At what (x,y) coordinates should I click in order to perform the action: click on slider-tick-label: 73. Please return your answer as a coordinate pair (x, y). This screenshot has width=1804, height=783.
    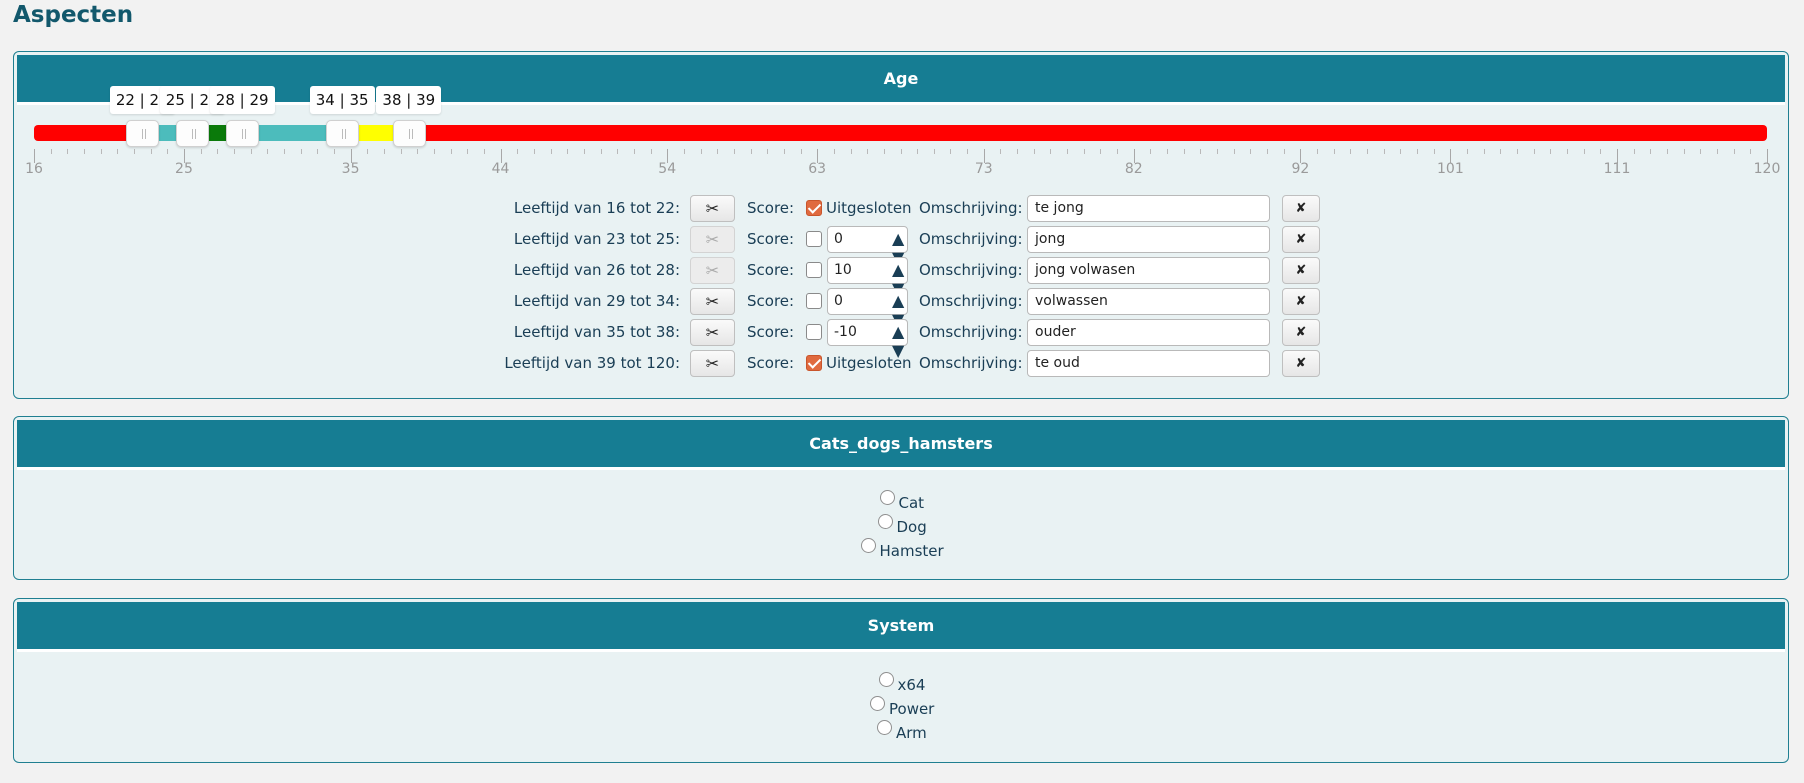
    Looking at the image, I should click on (983, 169).